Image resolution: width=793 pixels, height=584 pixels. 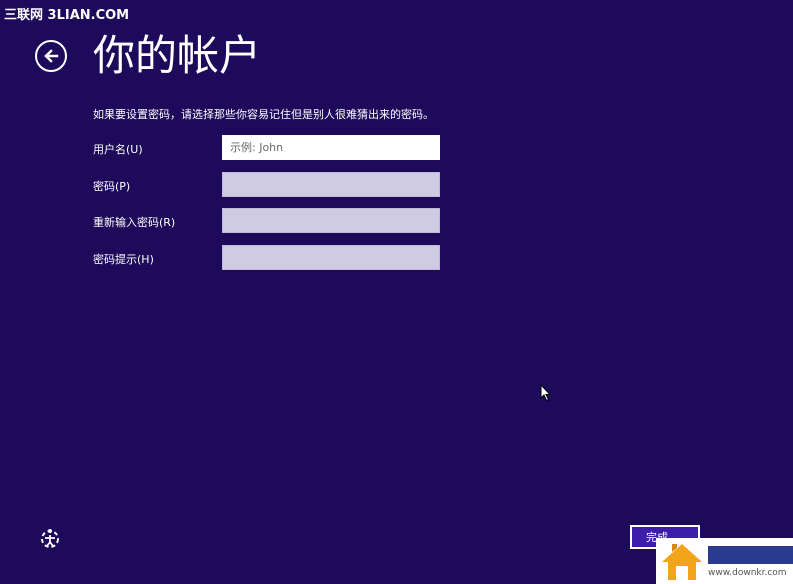 I want to click on page-title: 你的帐户, so click(x=177, y=55).